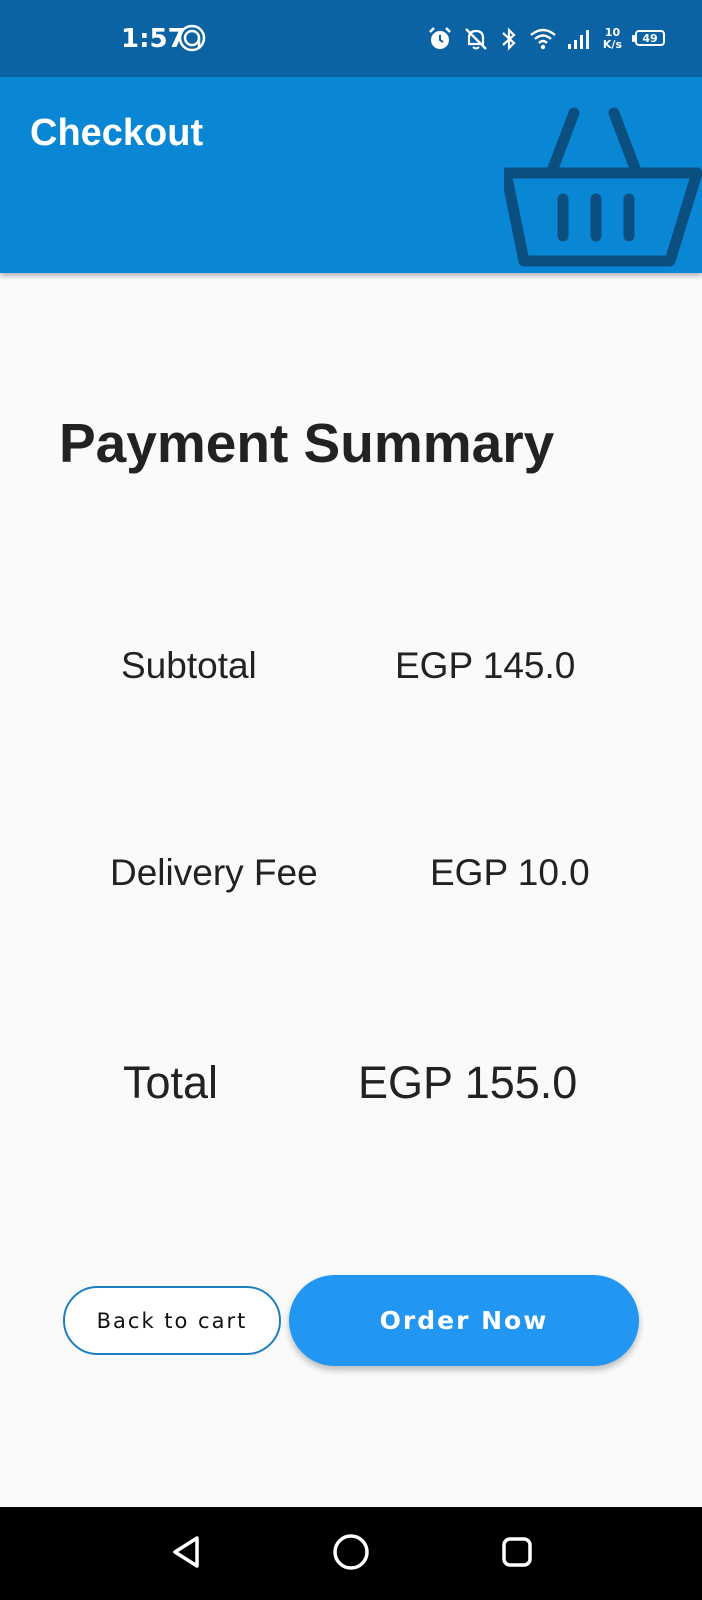 The width and height of the screenshot is (702, 1600). Describe the element at coordinates (117, 133) in the screenshot. I see `app-title: Checkout` at that location.